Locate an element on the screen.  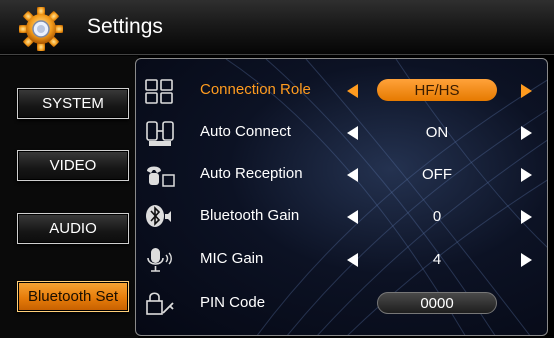
setting-label: PIN Code is located at coordinates (233, 302).